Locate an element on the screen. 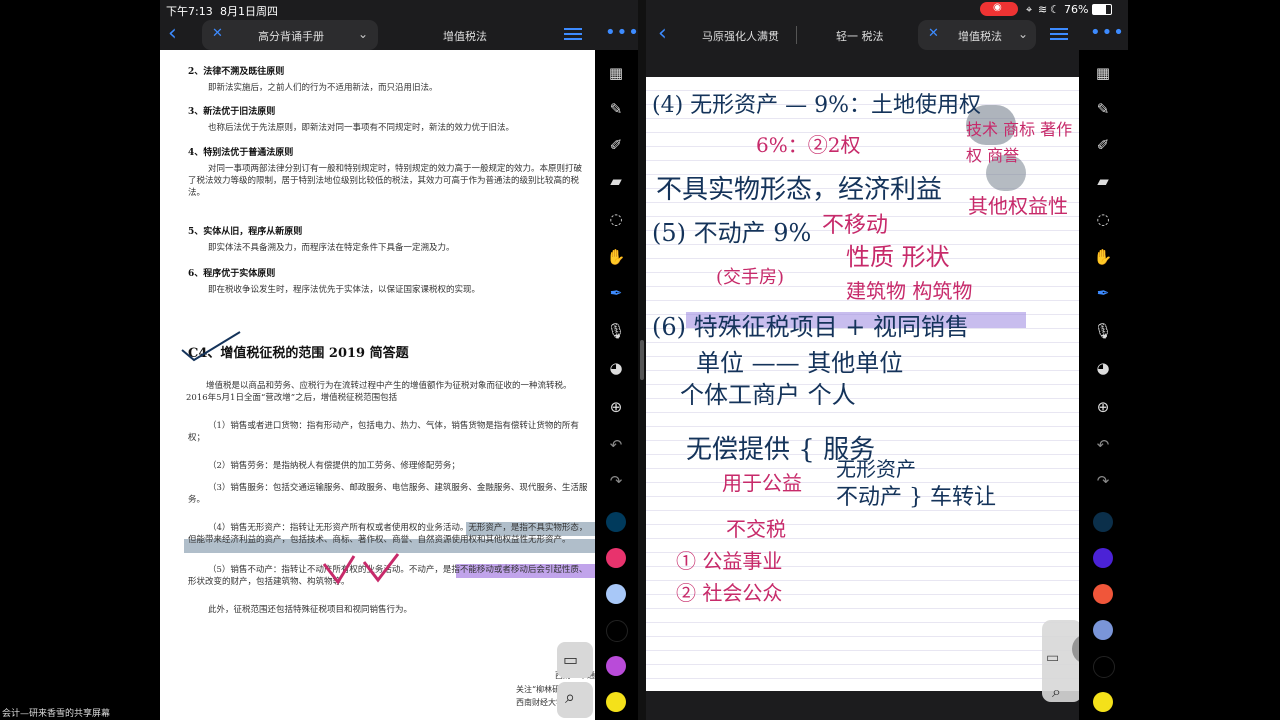 This screenshot has height=720, width=1280. doc-item-text: 即新法实施后，之前人们的行为不适用新法，而只沿用旧法。 is located at coordinates (323, 88).